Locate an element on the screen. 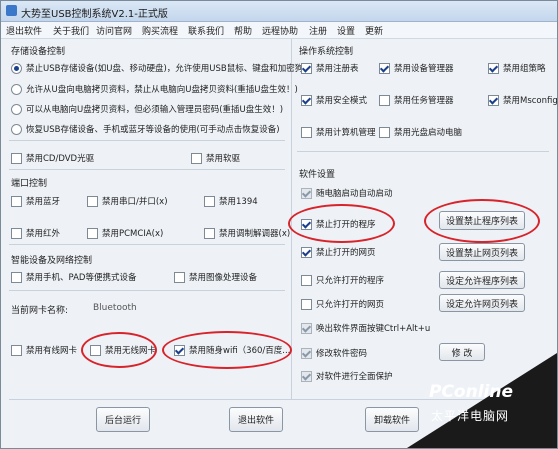 This screenshot has height=449, width=558. checkbox-device-manager: 禁用设备管理器 is located at coordinates (416, 68).